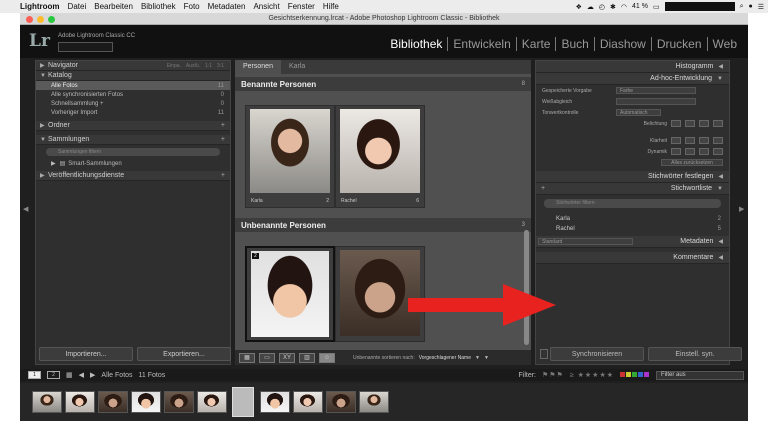  What do you see at coordinates (208, 66) in the screenshot?
I see `zoom-1-1: 1:1` at bounding box center [208, 66].